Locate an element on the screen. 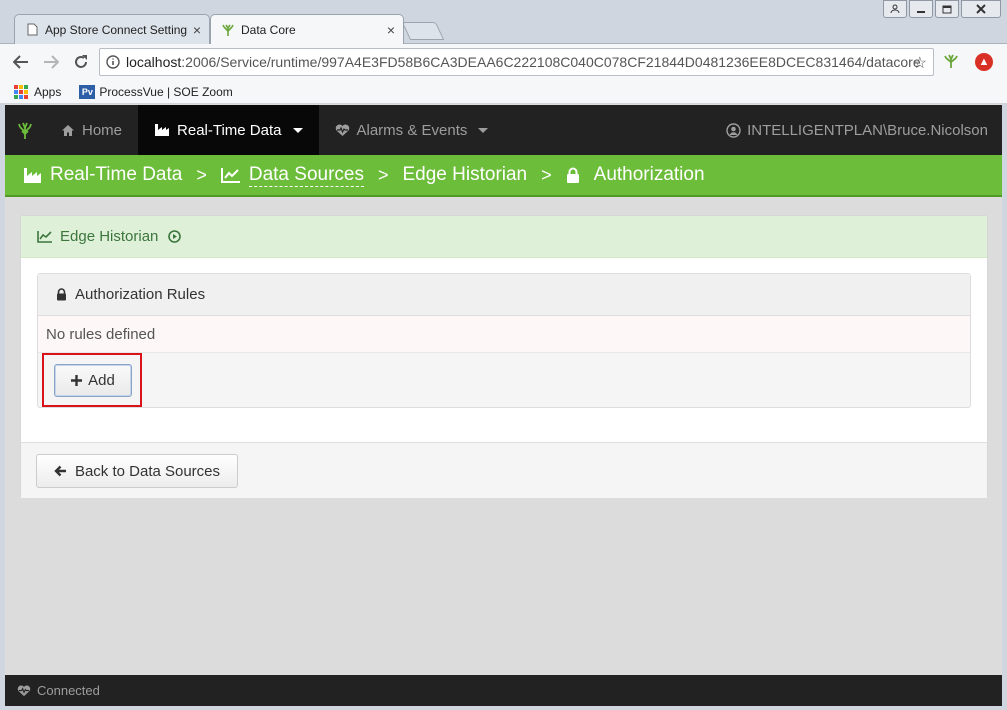 The height and width of the screenshot is (710, 1007). new-tab-button is located at coordinates (423, 31).